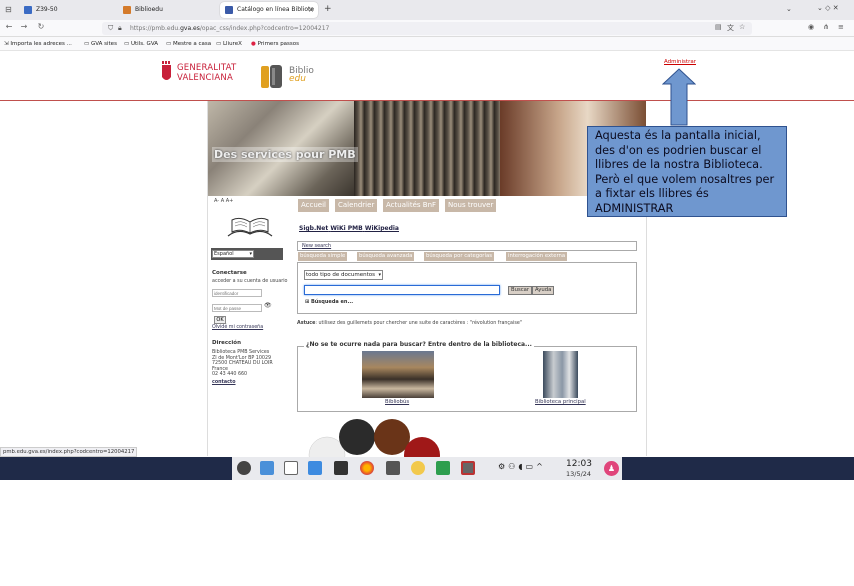  What do you see at coordinates (841, 27) in the screenshot?
I see `menu-icon: ≡` at bounding box center [841, 27].